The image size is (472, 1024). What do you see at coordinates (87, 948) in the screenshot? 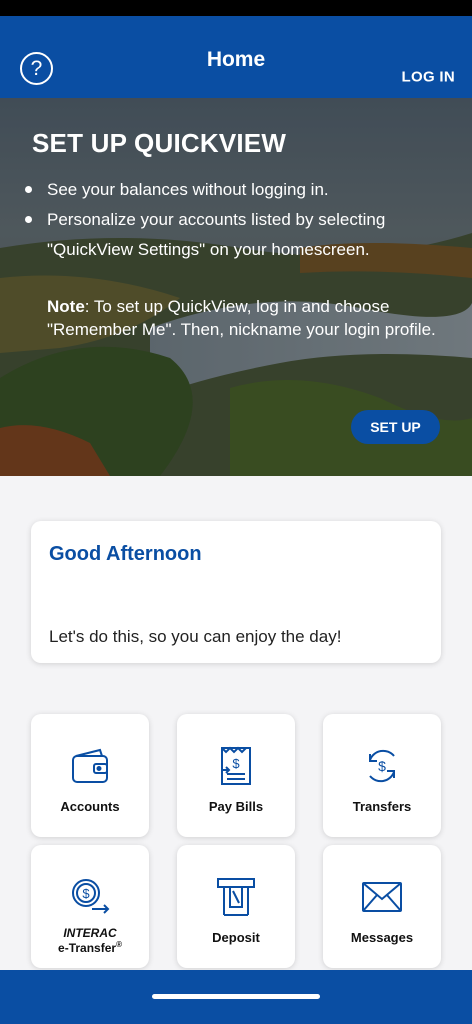
I see `etransfer-word: e-Transfer` at bounding box center [87, 948].